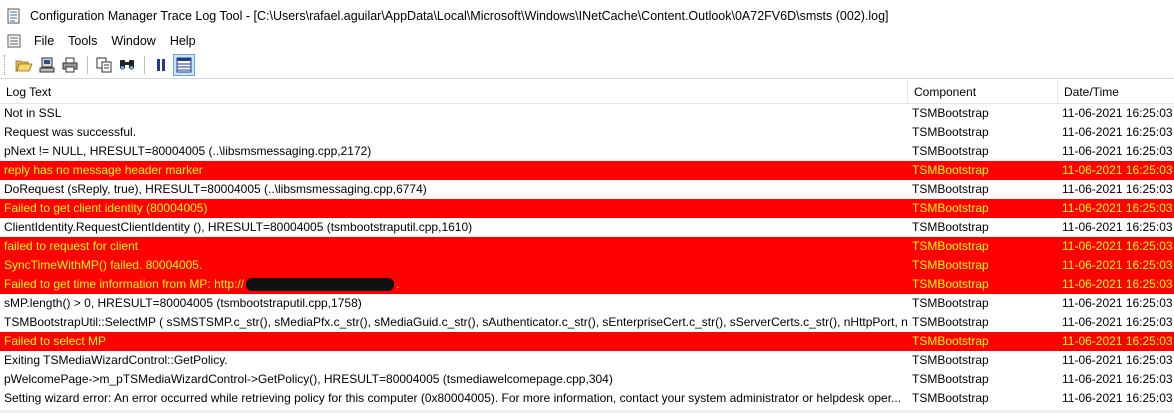 The height and width of the screenshot is (413, 1174). I want to click on document-icon, so click(14, 41).